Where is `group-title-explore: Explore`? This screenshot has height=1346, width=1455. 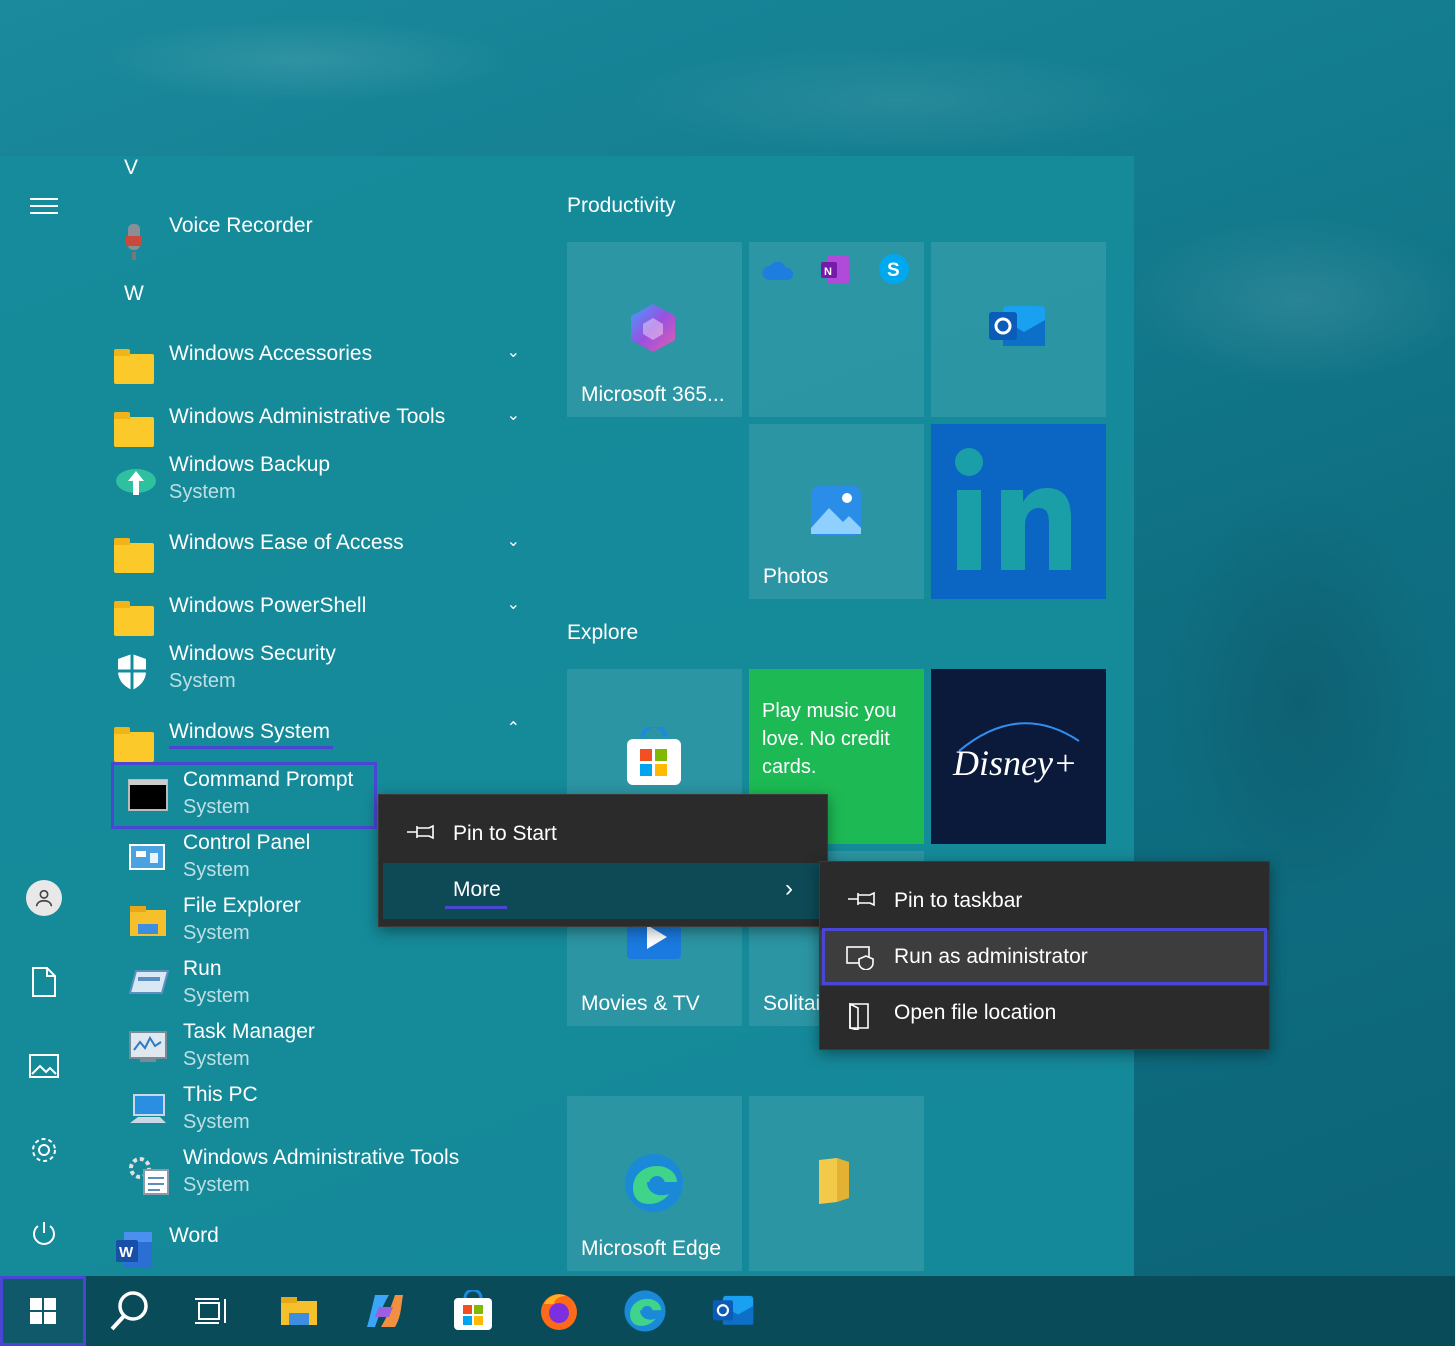 group-title-explore: Explore is located at coordinates (602, 633).